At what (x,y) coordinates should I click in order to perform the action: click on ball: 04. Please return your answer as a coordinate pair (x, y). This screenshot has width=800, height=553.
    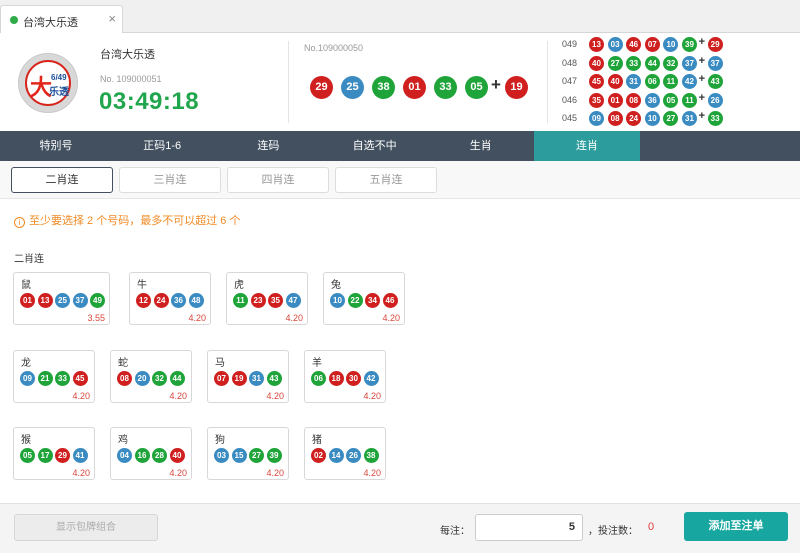
    Looking at the image, I should click on (124, 455).